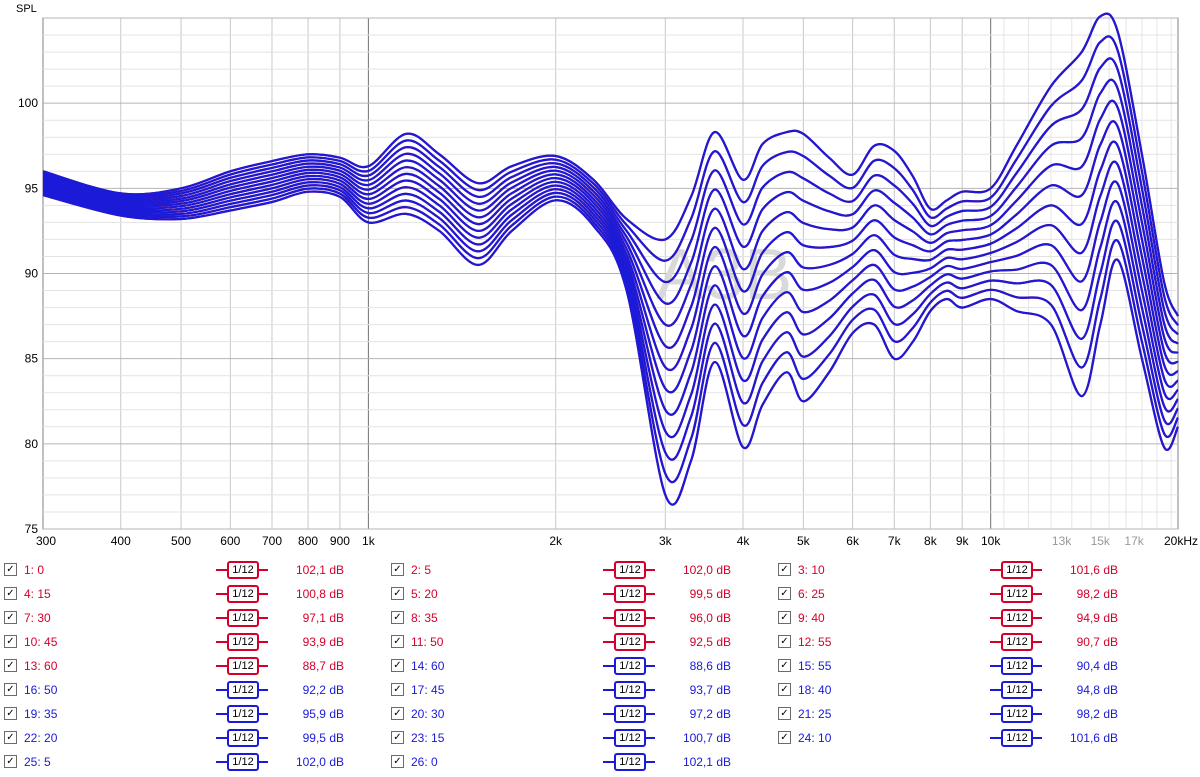 The height and width of the screenshot is (777, 1200). What do you see at coordinates (666, 541) in the screenshot?
I see `x-tick-label: 3k` at bounding box center [666, 541].